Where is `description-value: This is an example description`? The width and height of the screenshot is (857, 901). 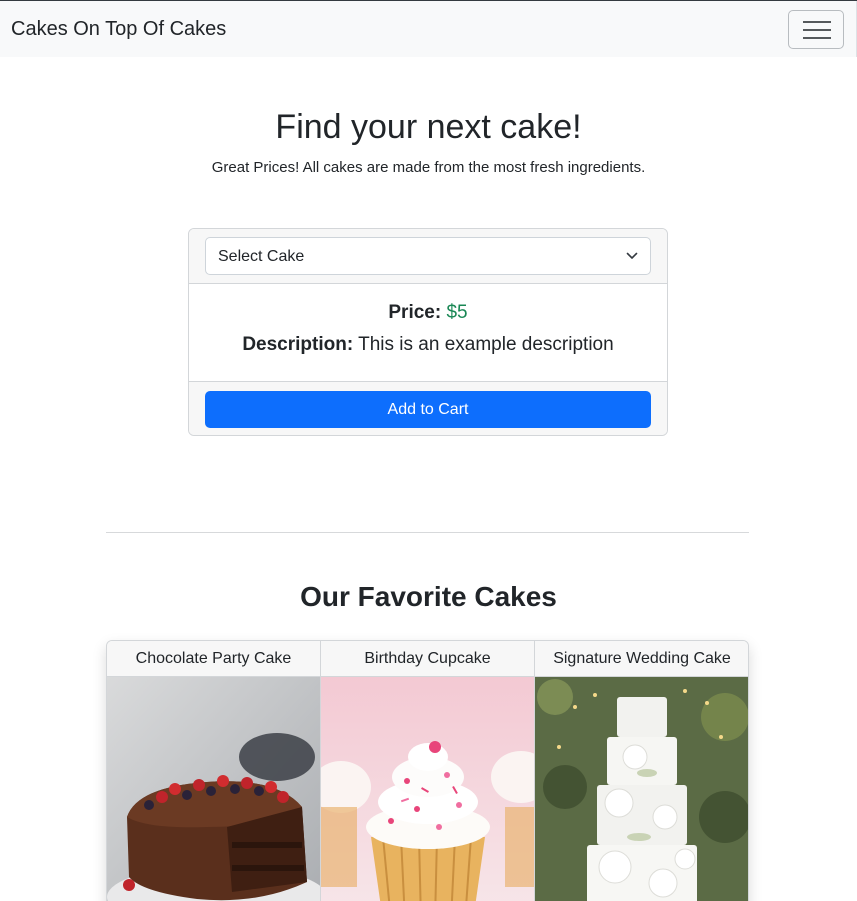
description-value: This is an example description is located at coordinates (486, 344).